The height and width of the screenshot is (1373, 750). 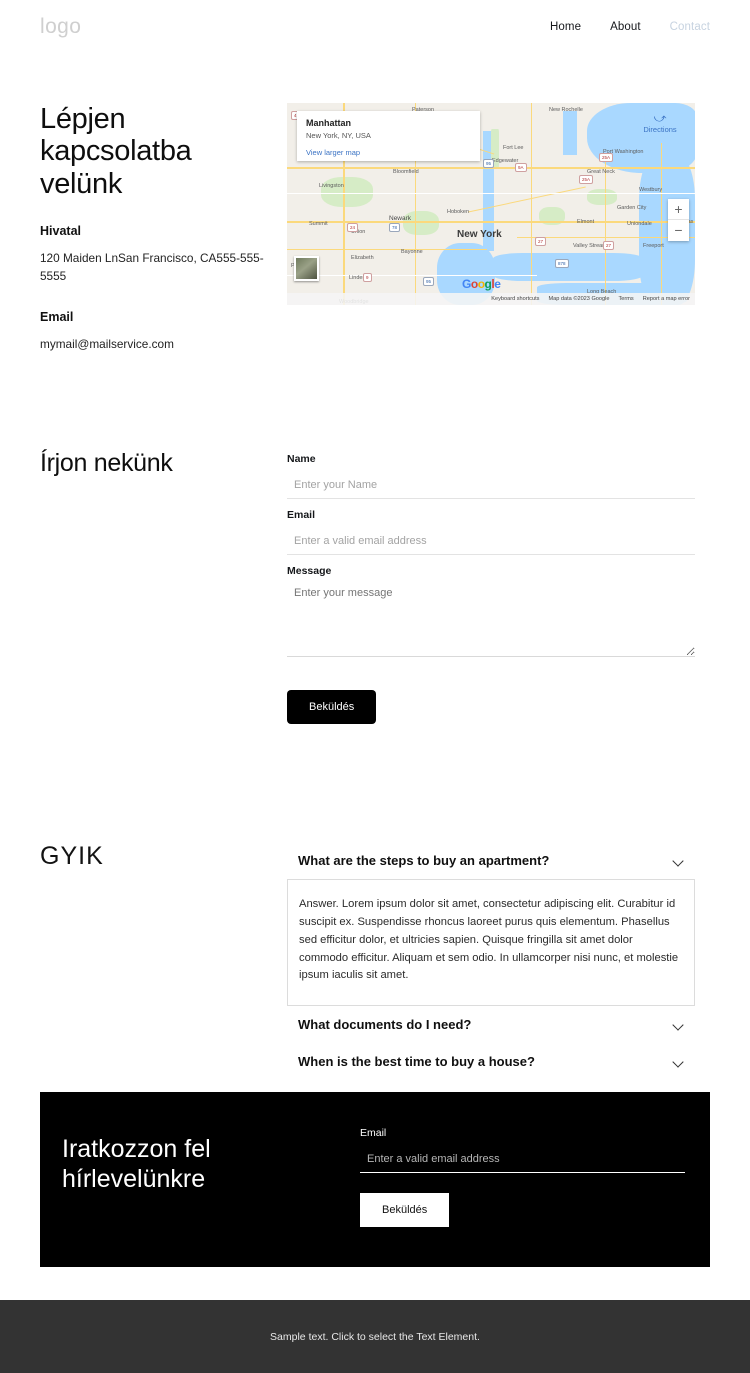 I want to click on map-shield-878: 878, so click(x=562, y=263).